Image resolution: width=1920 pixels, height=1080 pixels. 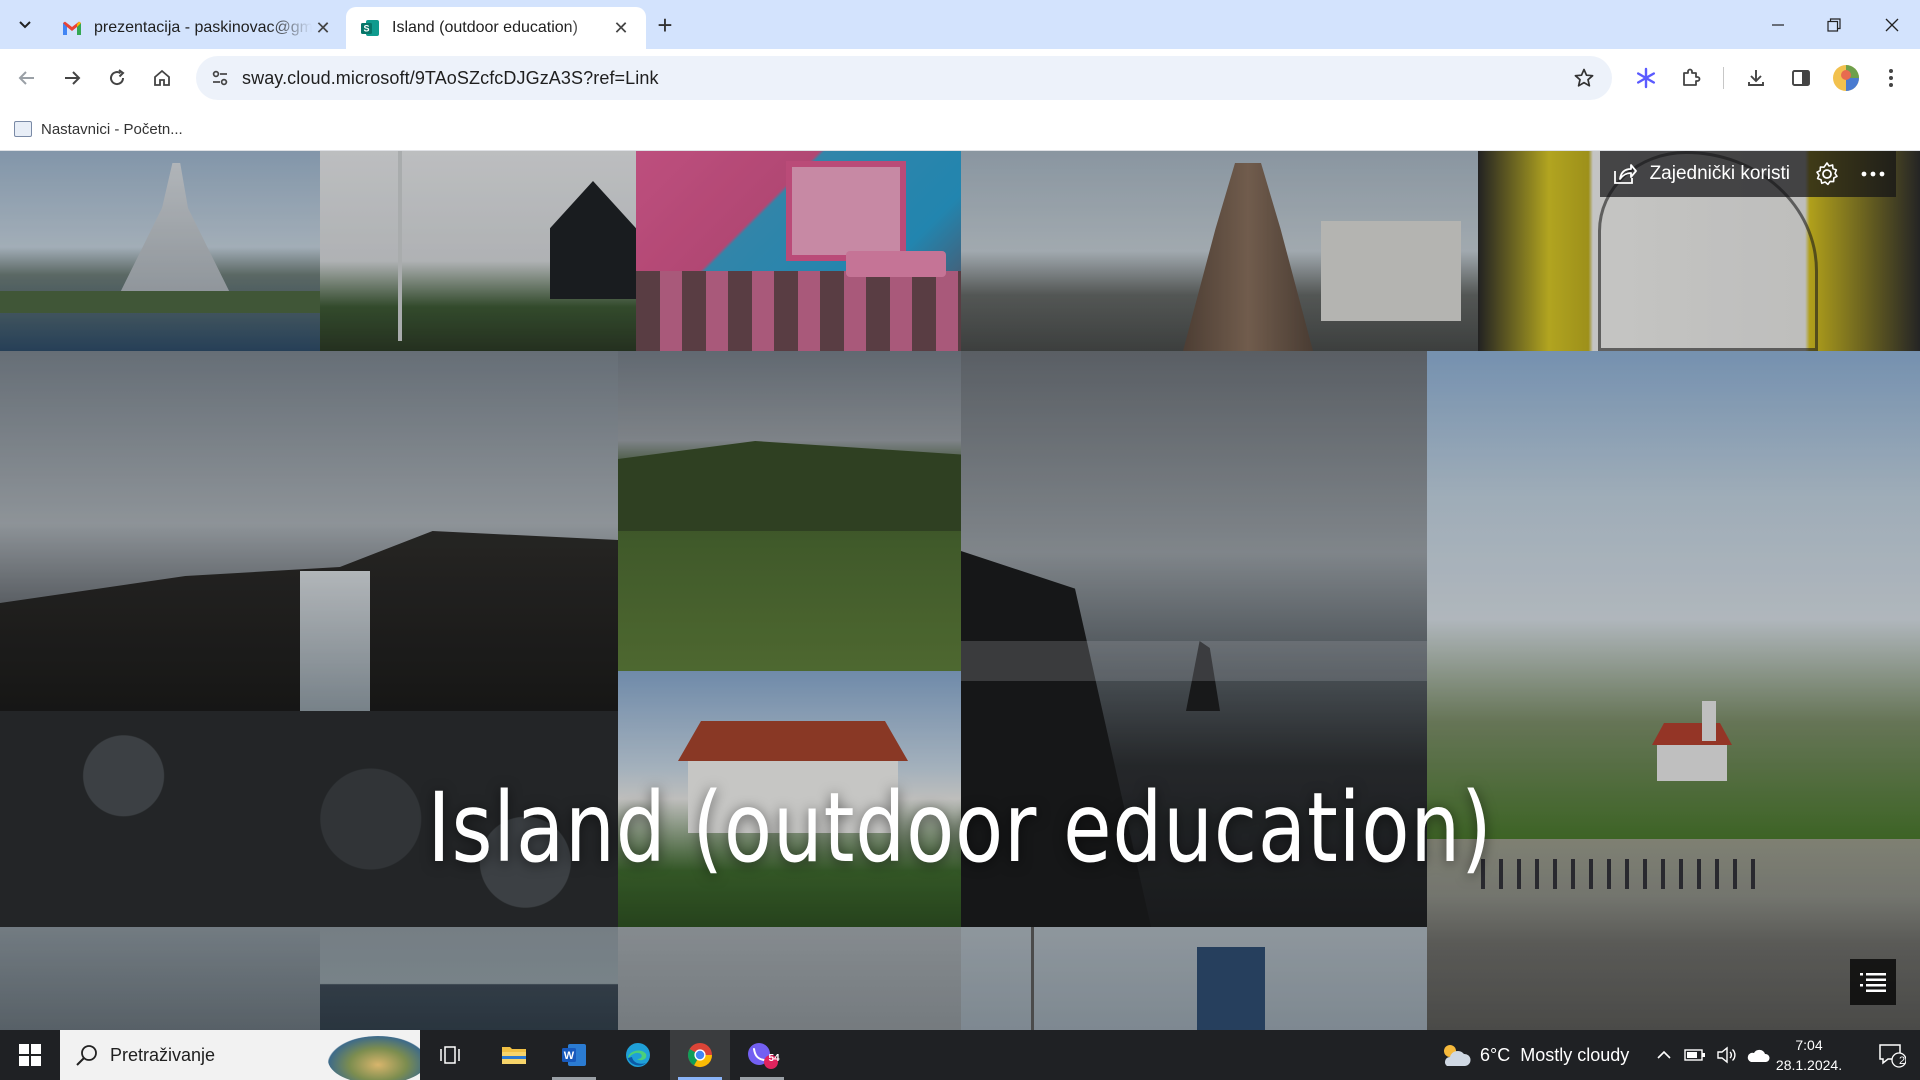 I want to click on star-icon, so click(x=1584, y=77).